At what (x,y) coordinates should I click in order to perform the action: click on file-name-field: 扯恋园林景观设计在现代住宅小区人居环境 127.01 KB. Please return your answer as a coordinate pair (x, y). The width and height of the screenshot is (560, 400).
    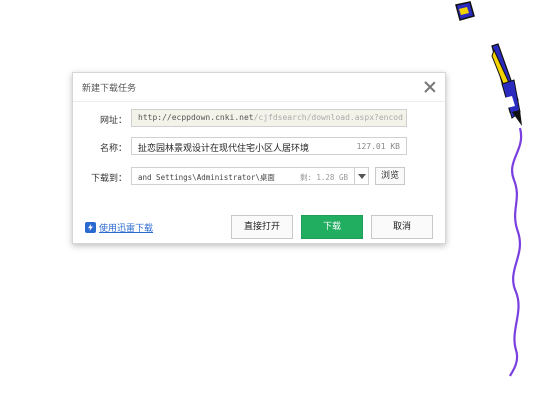
    Looking at the image, I should click on (269, 146).